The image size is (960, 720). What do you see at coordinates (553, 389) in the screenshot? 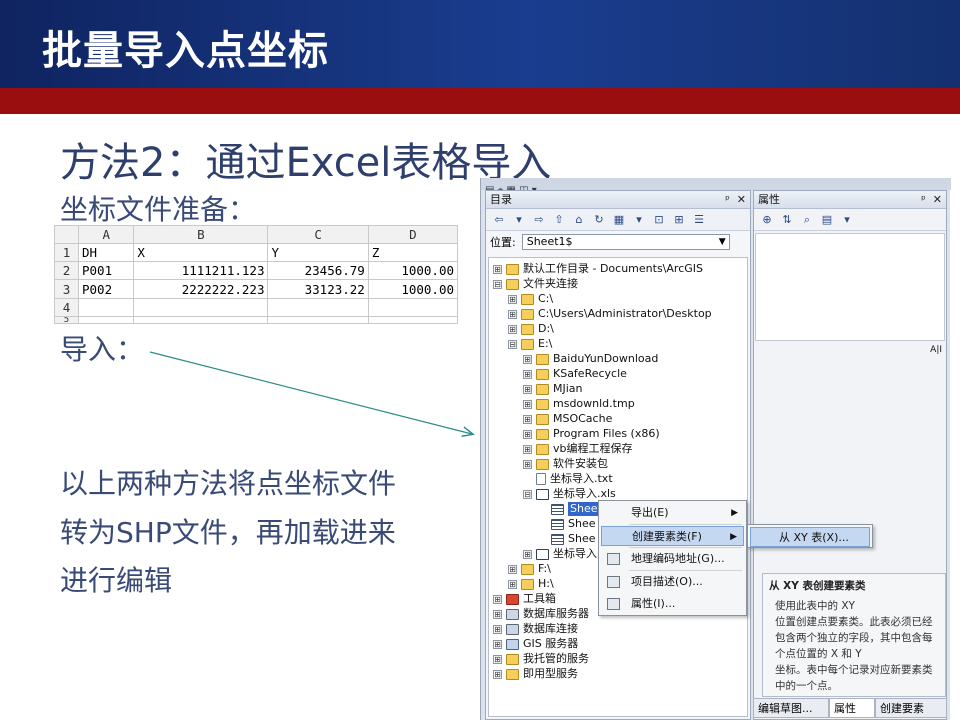
I see `tree-node: ⊞ MJian` at bounding box center [553, 389].